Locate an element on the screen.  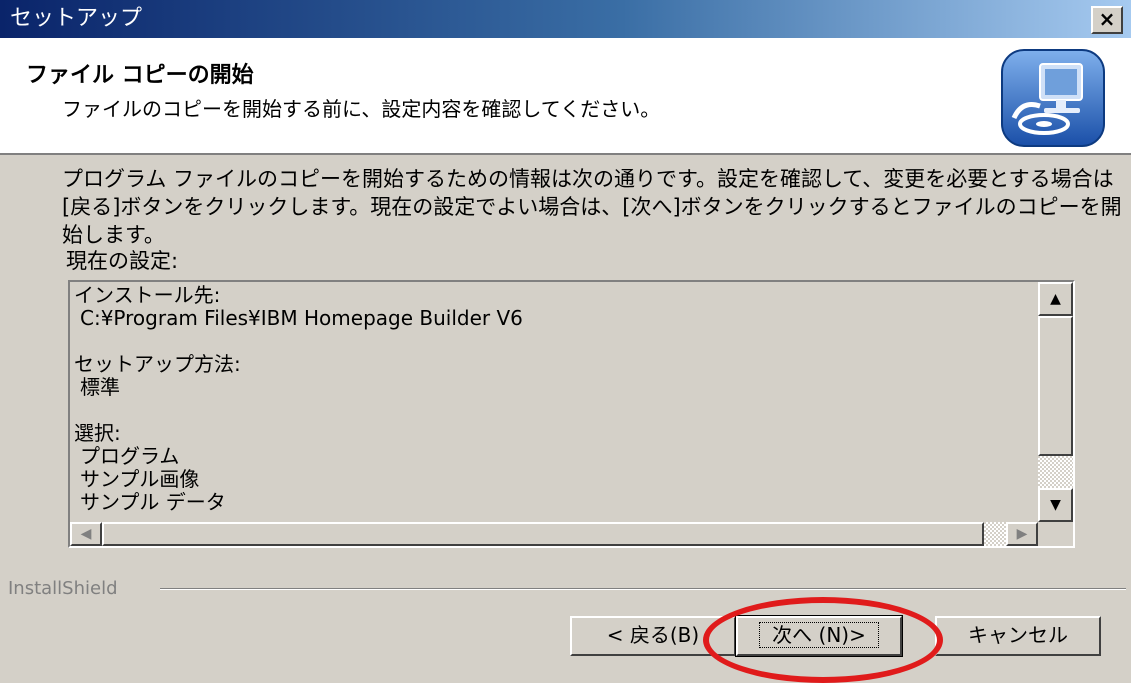
selection-title: 選択: is located at coordinates (97, 433).